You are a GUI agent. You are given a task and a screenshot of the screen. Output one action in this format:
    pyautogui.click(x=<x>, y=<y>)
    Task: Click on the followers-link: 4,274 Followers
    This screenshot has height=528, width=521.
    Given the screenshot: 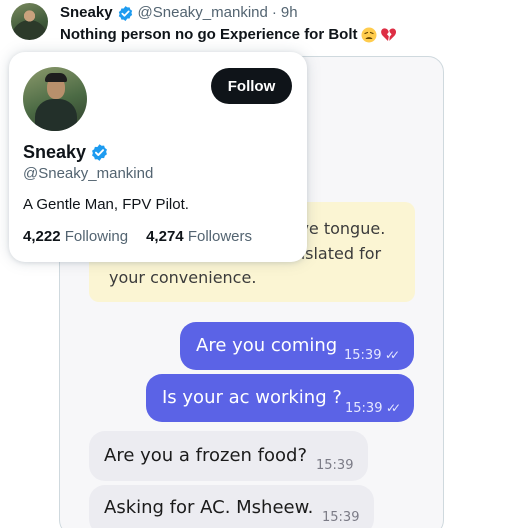 What is the action you would take?
    pyautogui.click(x=199, y=237)
    